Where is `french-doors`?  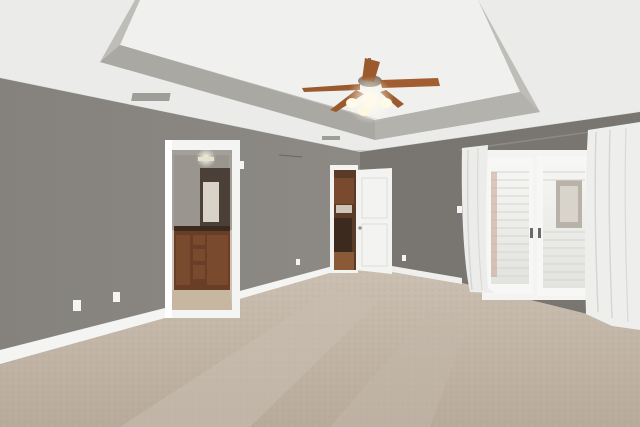
french-doors is located at coordinates (536, 225).